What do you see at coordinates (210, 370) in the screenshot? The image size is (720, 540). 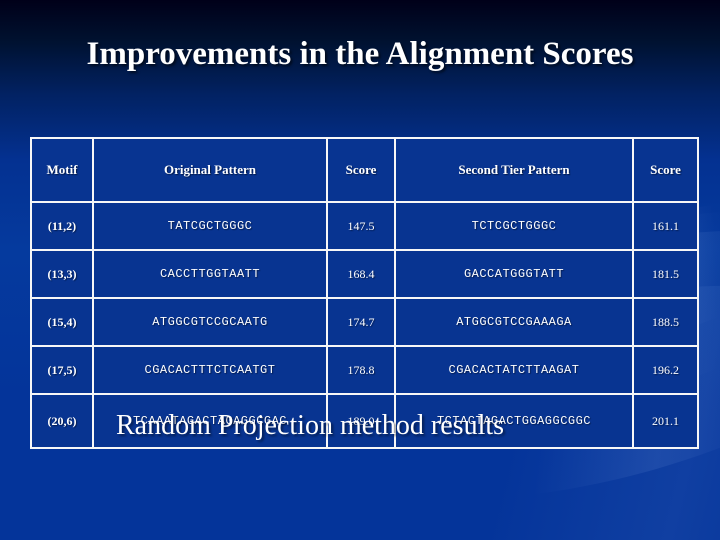 I see `cell-original-pattern: CGACACTTTCTCAATGT` at bounding box center [210, 370].